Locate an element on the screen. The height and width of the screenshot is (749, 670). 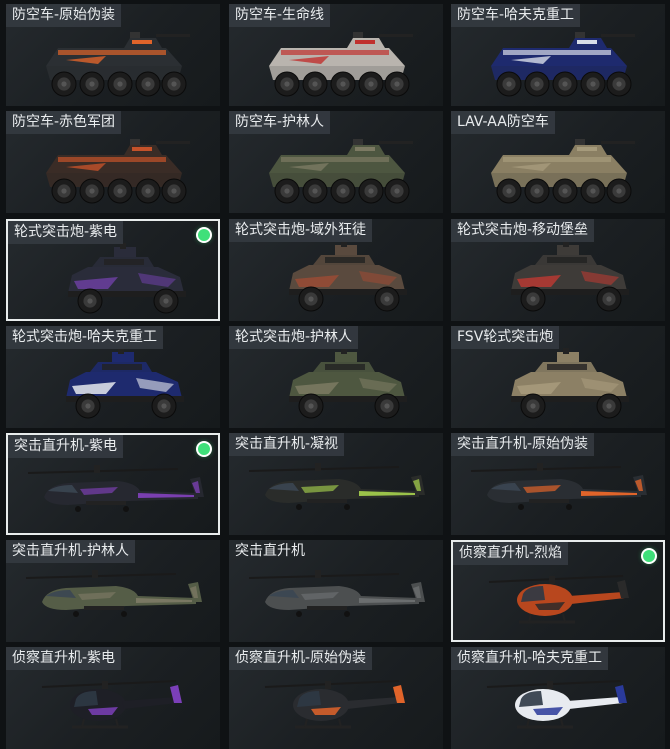
skin-name-label: 突击直升机-护林人 is located at coordinates (71, 551).